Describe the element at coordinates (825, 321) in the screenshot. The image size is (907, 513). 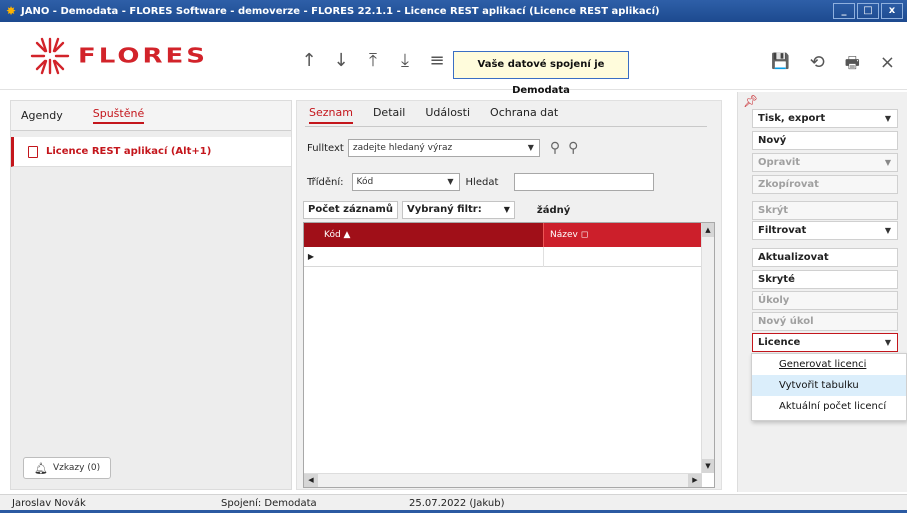
I see `new-task-button: Nový úkol` at that location.